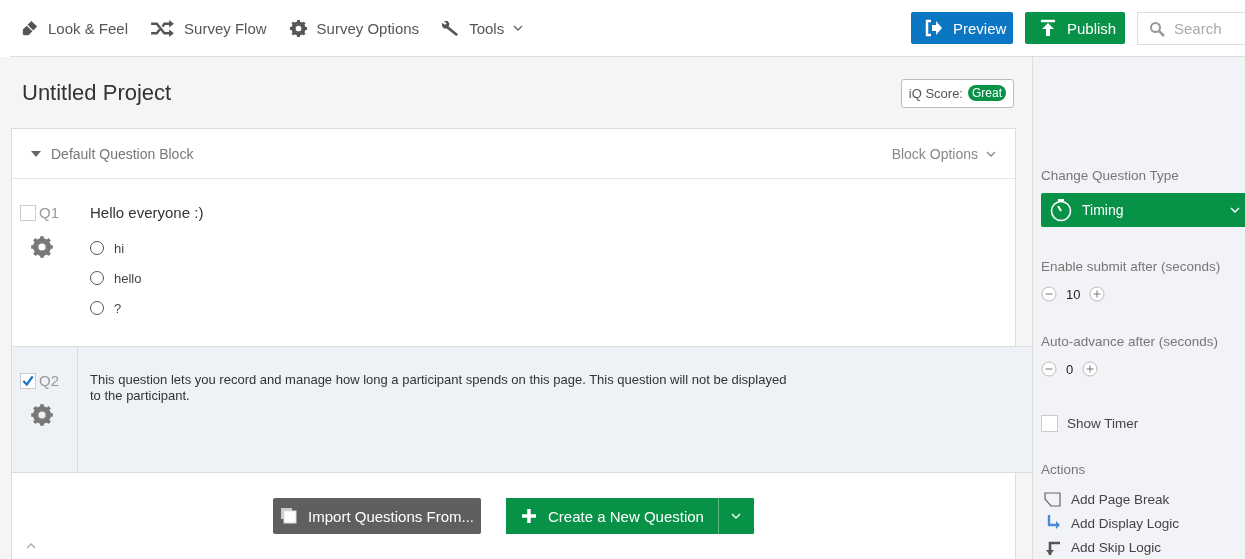  What do you see at coordinates (1049, 423) in the screenshot?
I see `show-timer-checkbox` at bounding box center [1049, 423].